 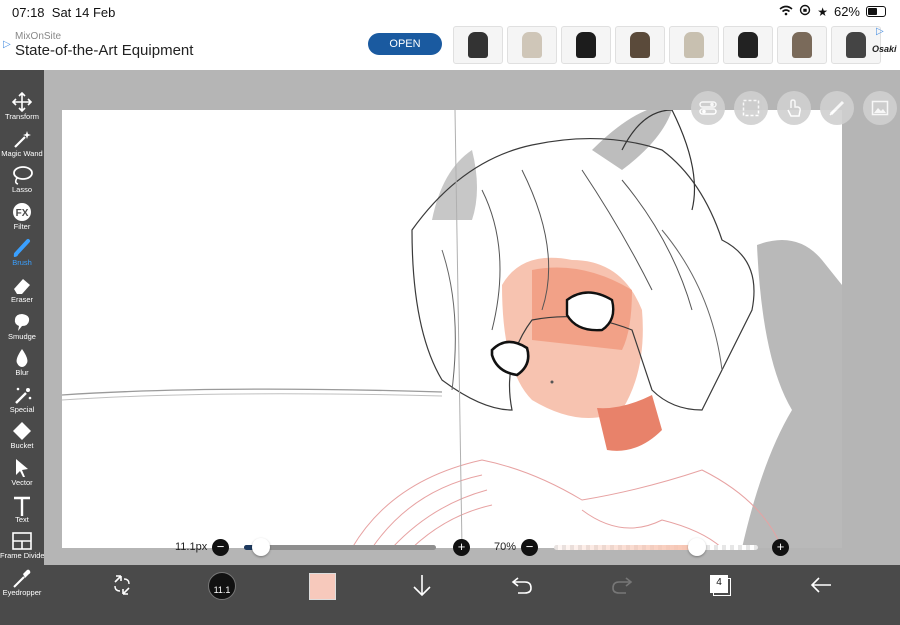 I want to click on tool-transform: Transform, so click(x=22, y=106).